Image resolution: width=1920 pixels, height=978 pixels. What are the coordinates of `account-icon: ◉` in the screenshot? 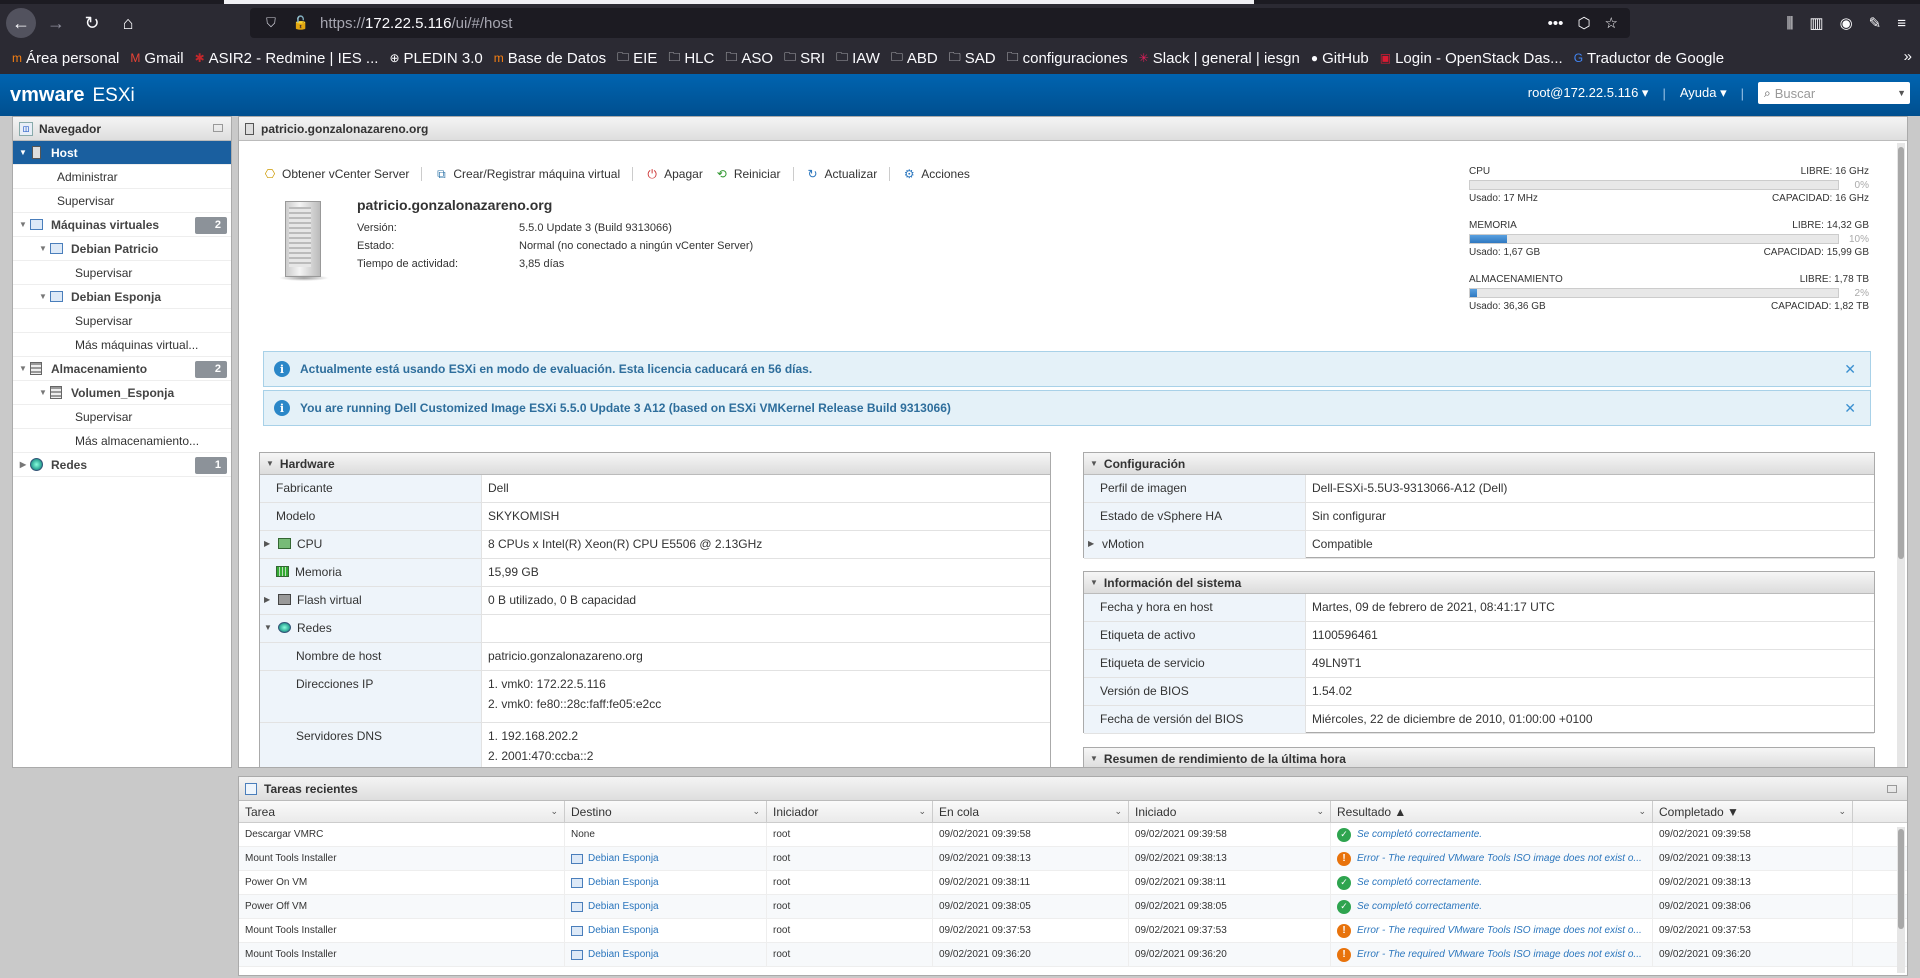 It's located at (1846, 23).